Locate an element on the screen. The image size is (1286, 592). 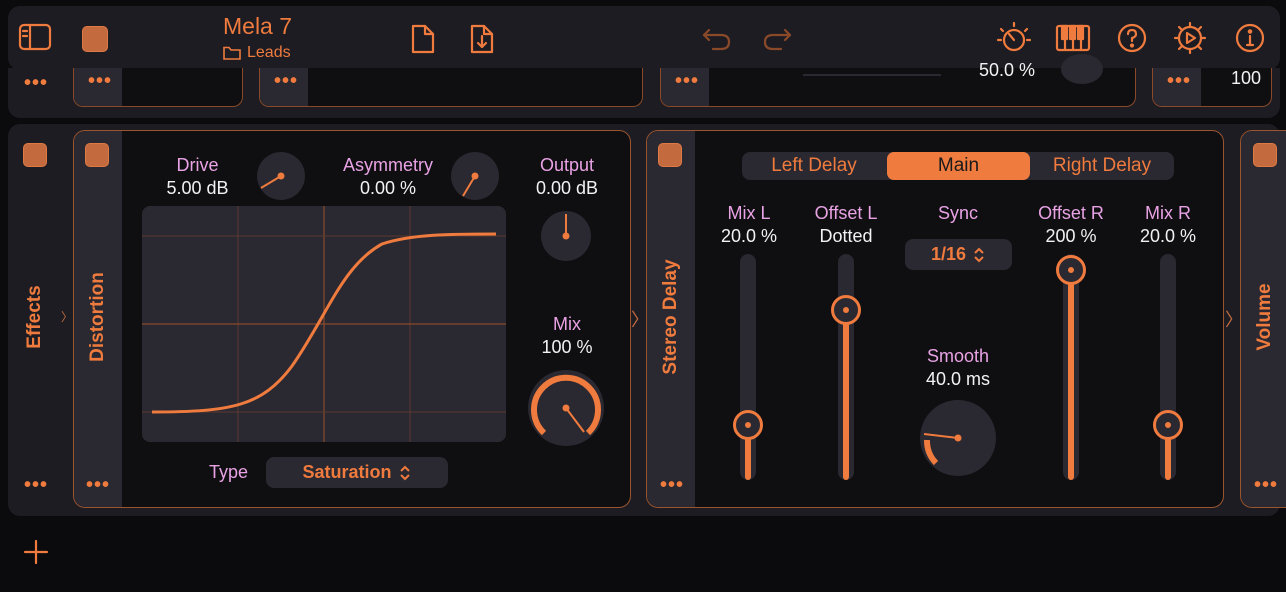
offset-l-label: Offset L is located at coordinates (846, 213).